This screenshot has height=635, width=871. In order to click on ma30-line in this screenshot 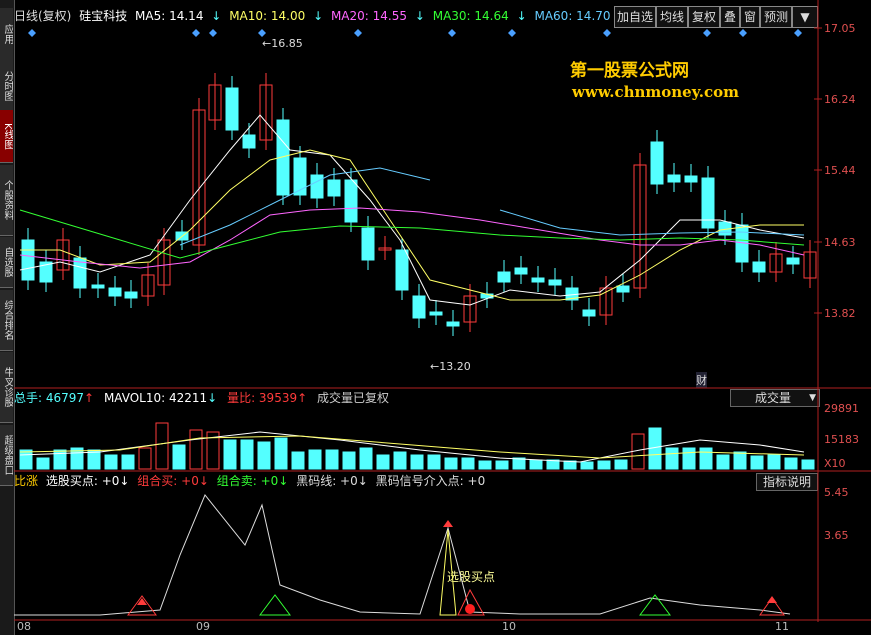, I will do `click(412, 234)`.